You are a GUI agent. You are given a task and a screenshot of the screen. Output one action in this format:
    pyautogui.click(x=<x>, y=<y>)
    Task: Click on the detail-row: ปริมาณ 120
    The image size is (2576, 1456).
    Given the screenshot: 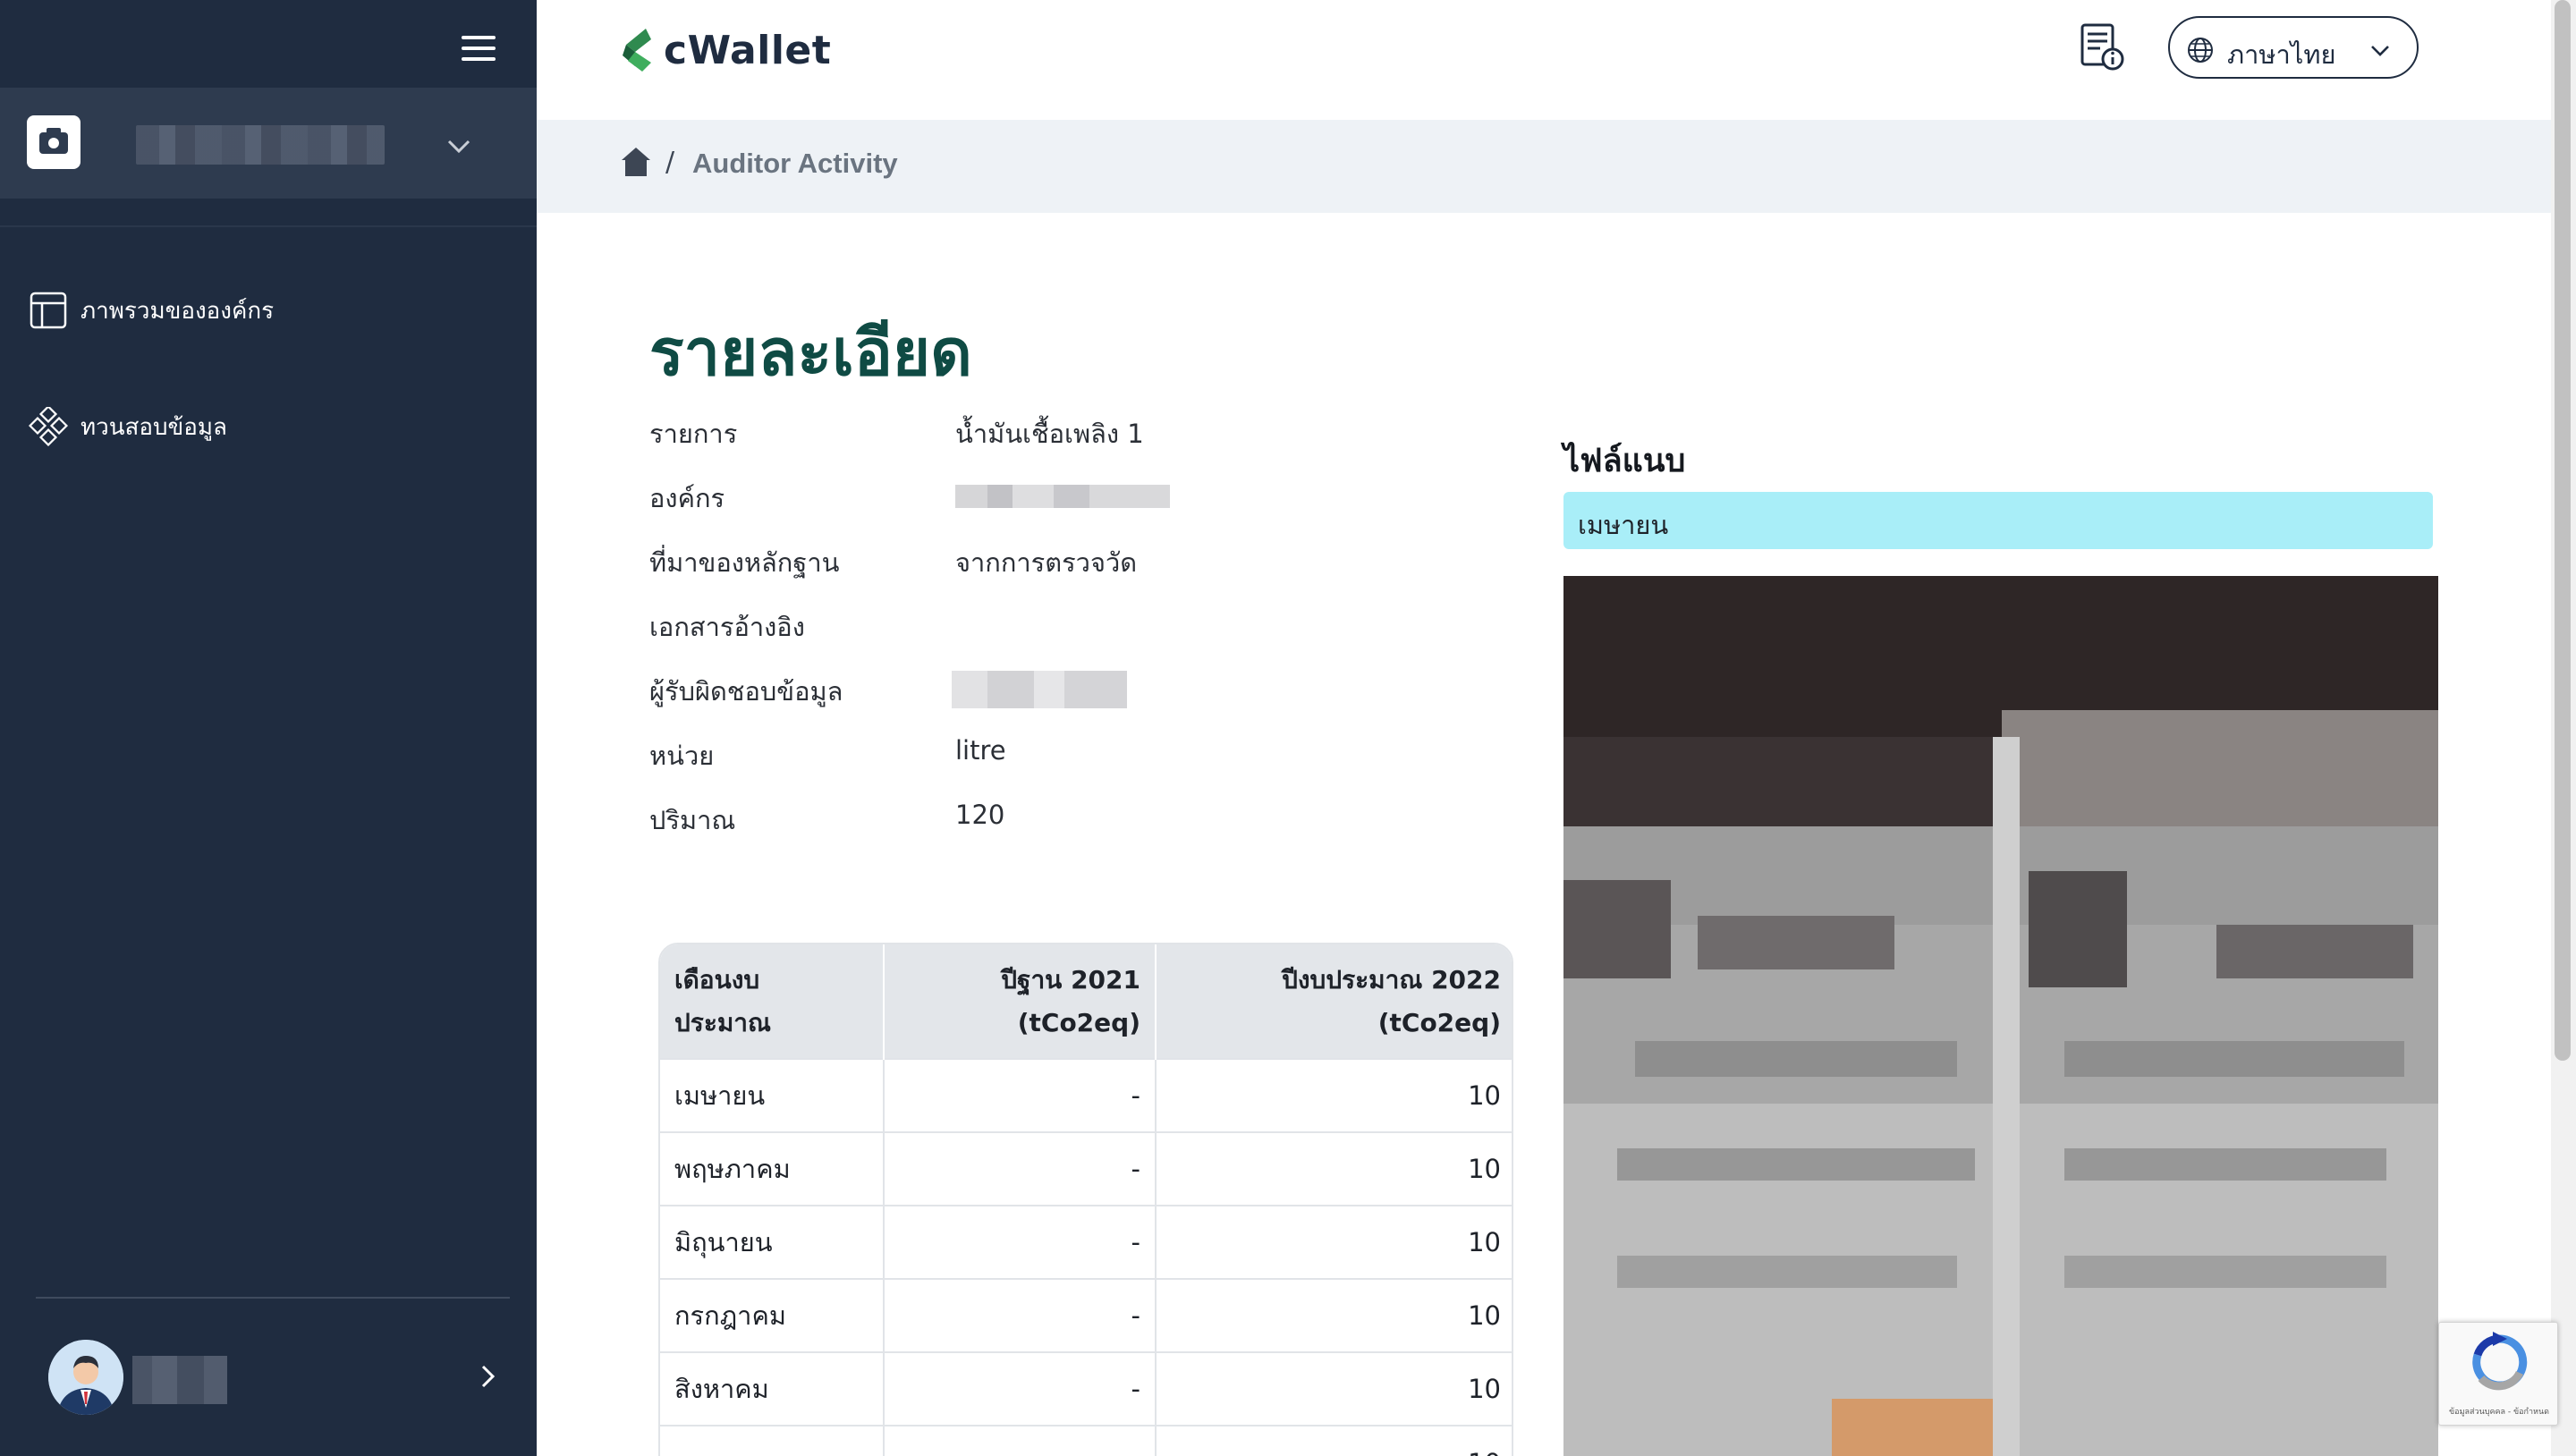 What is the action you would take?
    pyautogui.click(x=1096, y=821)
    